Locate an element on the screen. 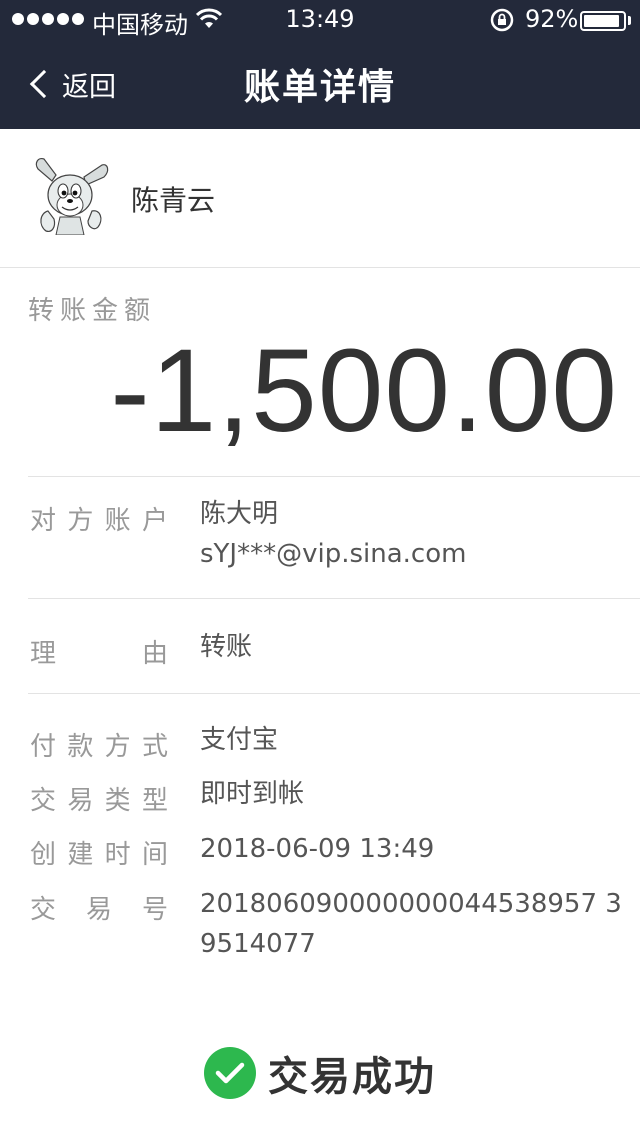  rotation-lock-icon is located at coordinates (502, 20).